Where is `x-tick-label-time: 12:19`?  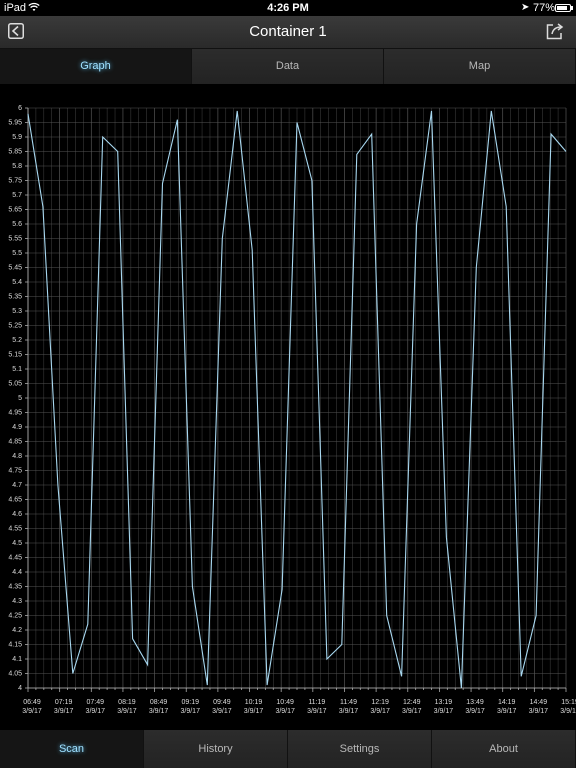 x-tick-label-time: 12:19 is located at coordinates (380, 702).